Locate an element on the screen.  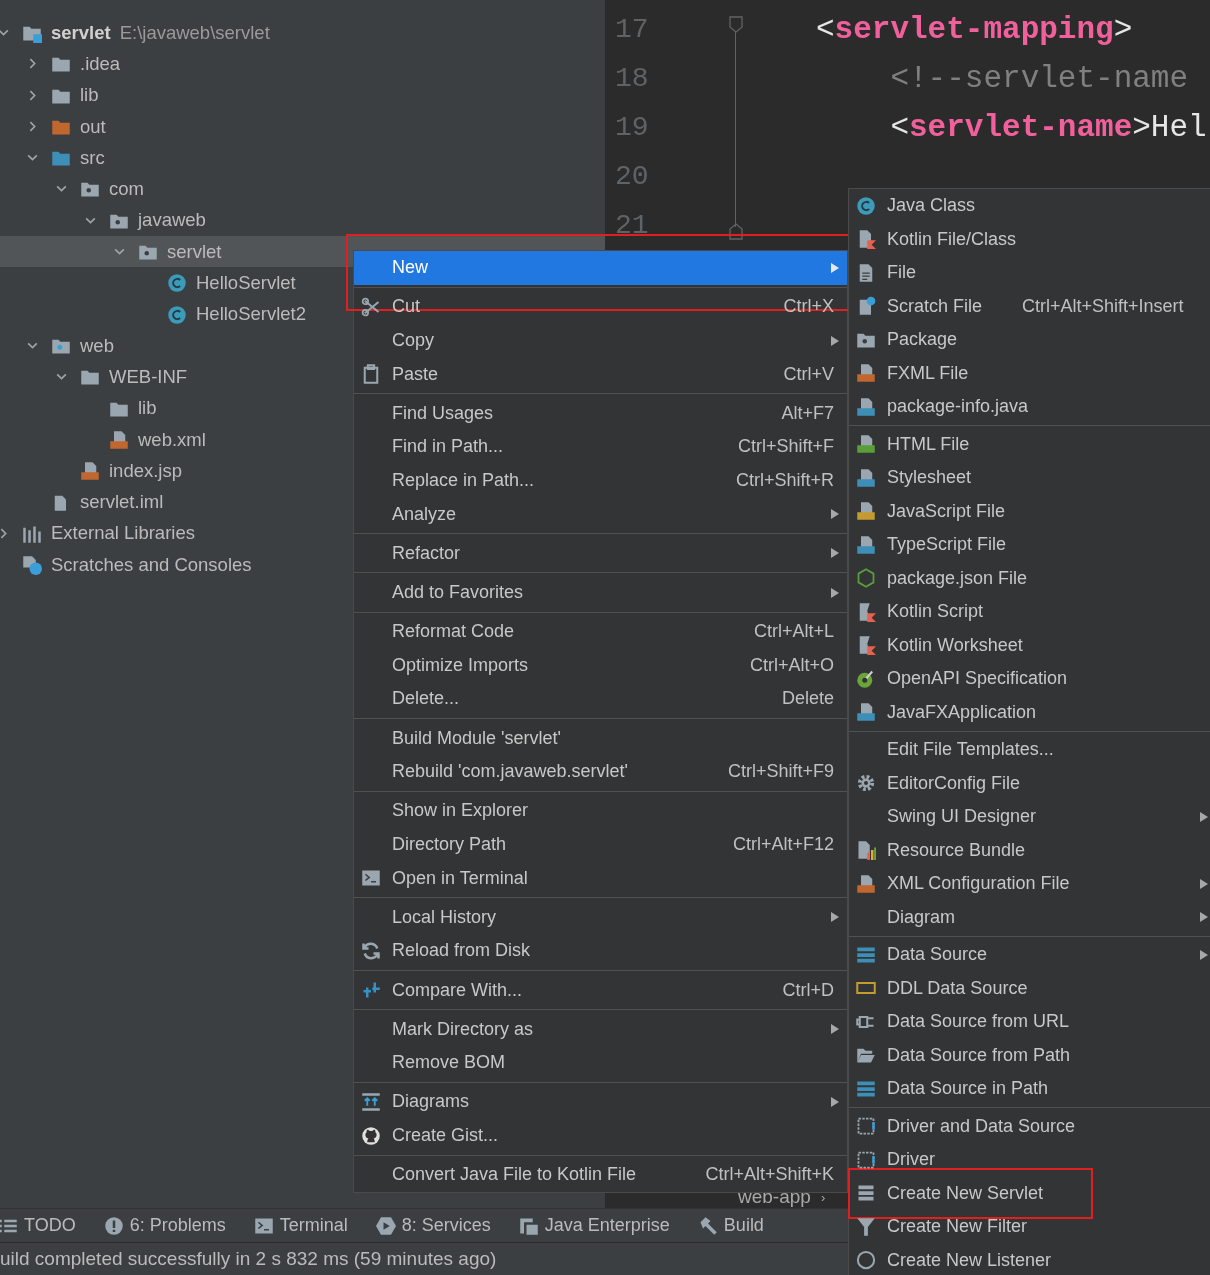
menu-item: Analyze is located at coordinates (600, 514).